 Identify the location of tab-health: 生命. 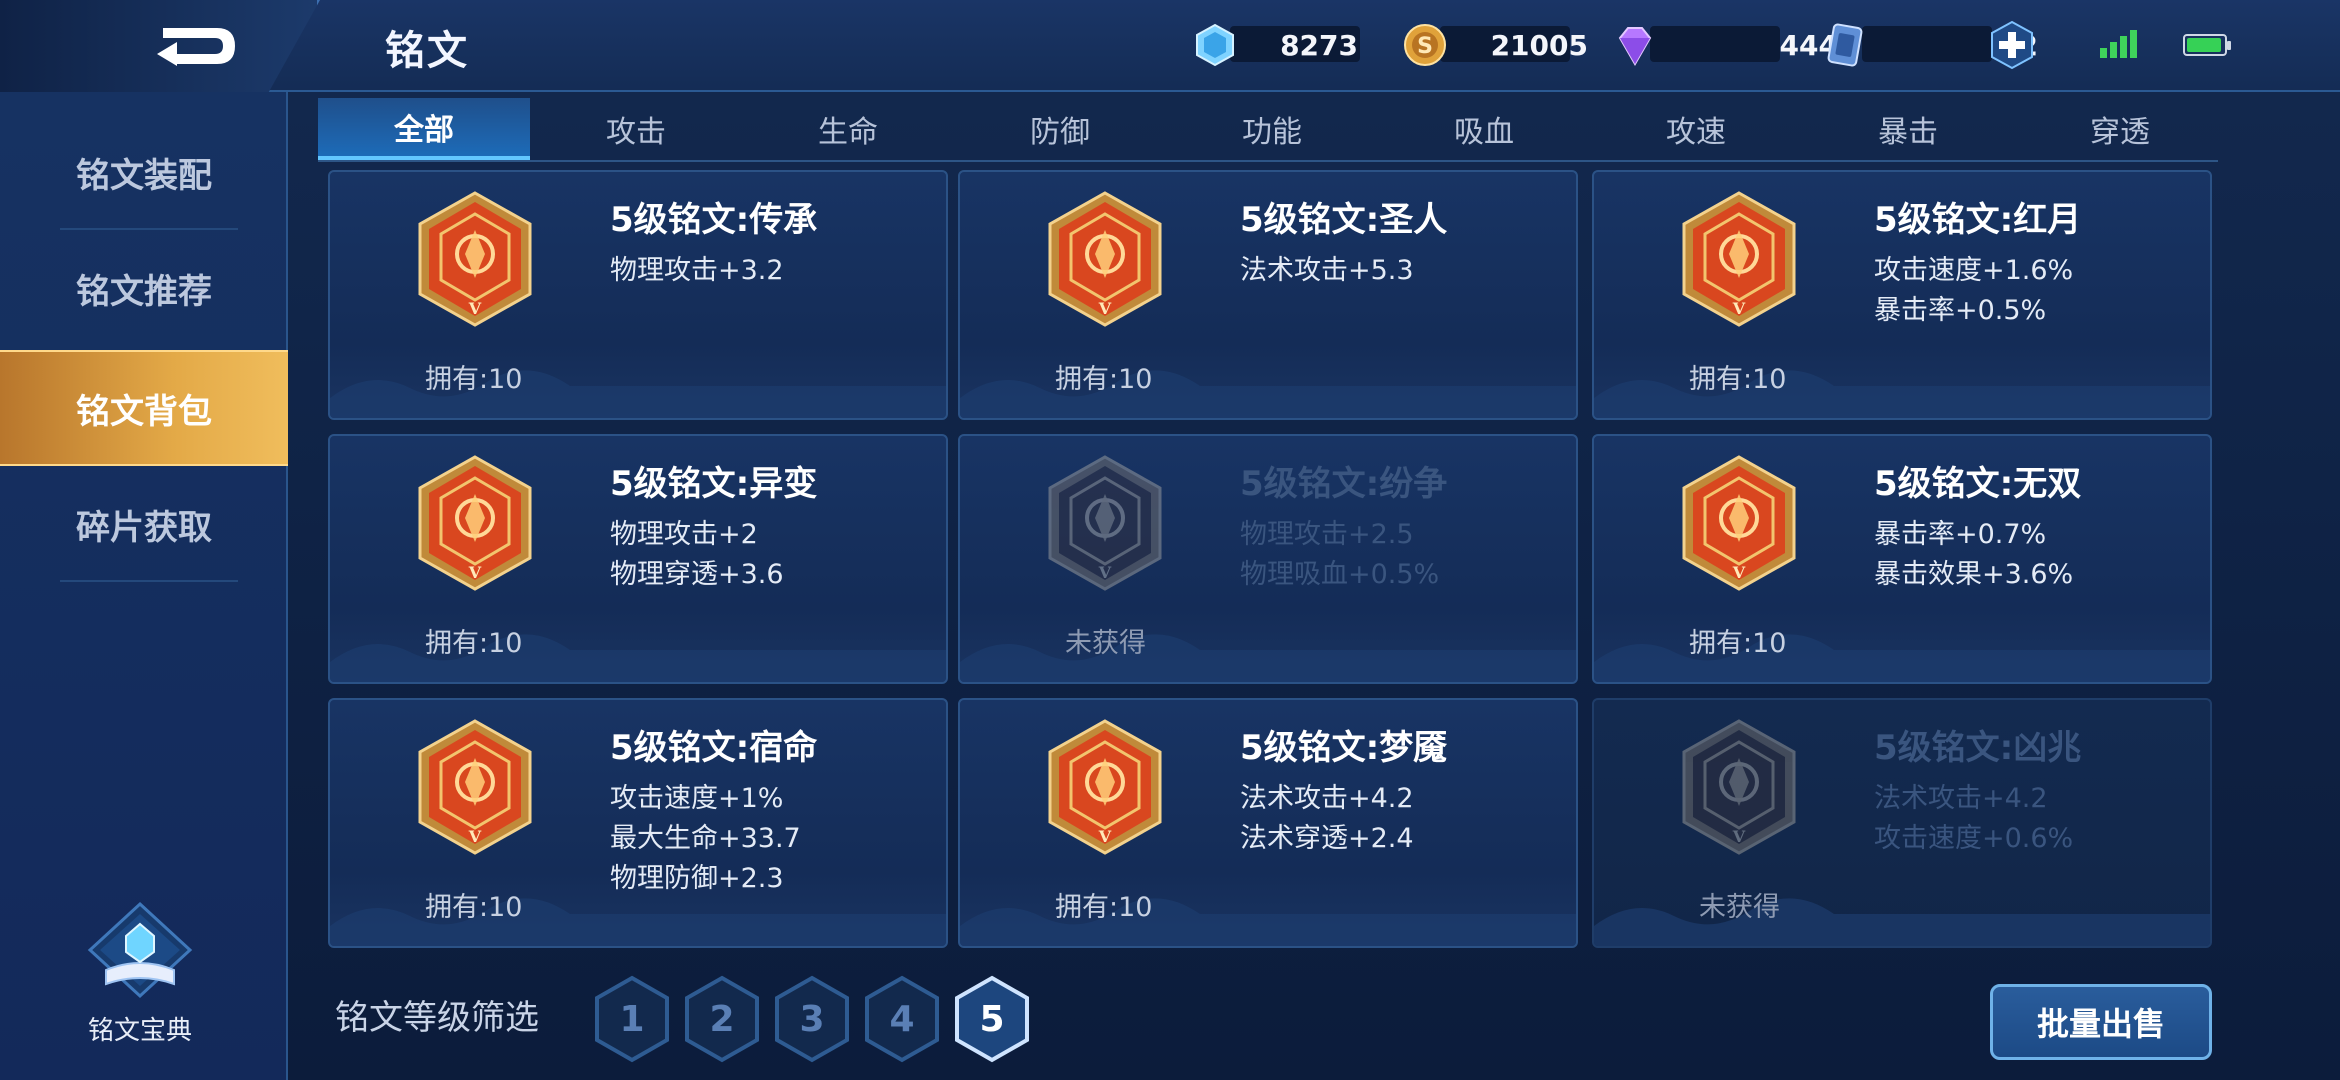
(848, 129).